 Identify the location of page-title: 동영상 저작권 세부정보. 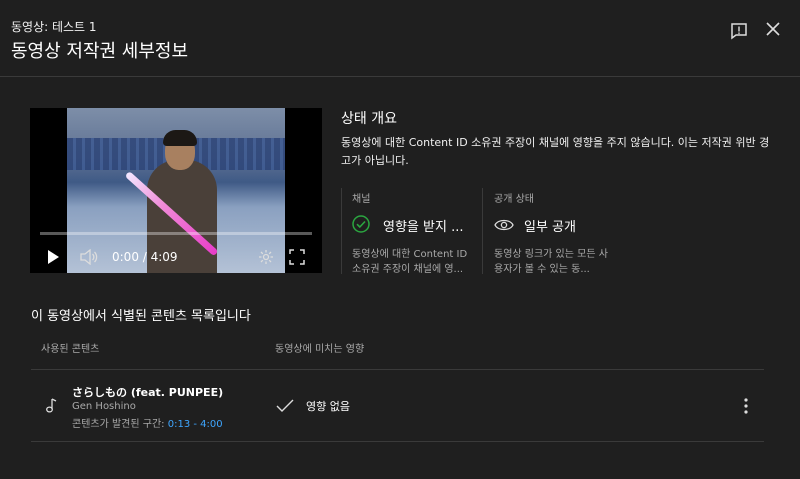
(100, 51).